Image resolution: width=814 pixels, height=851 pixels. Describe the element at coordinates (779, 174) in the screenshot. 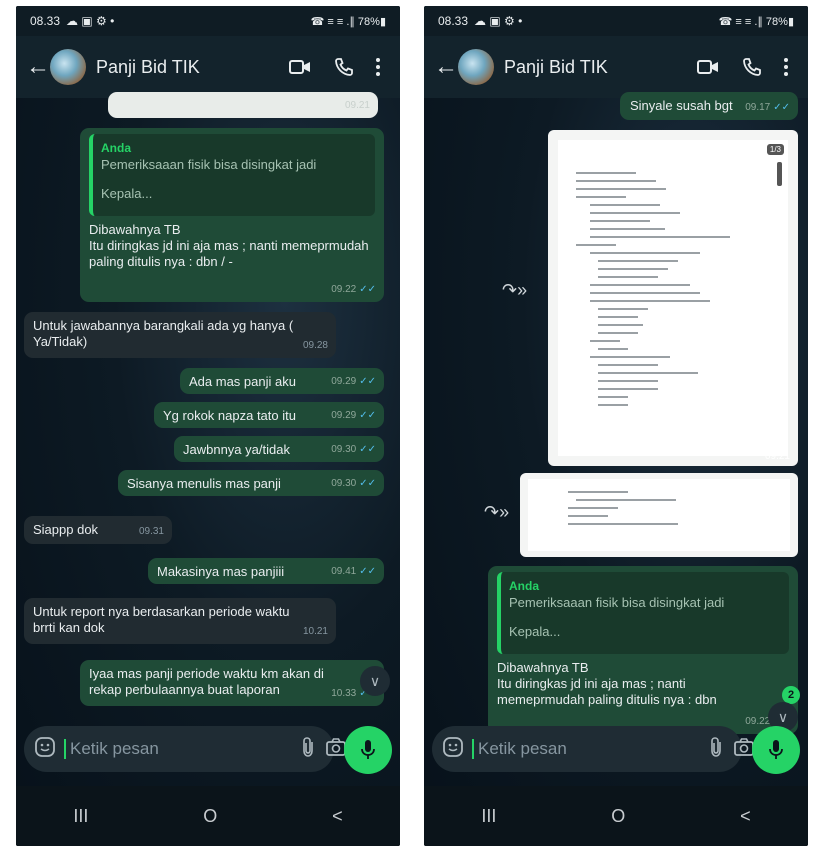

I see `document-scrollbar` at that location.